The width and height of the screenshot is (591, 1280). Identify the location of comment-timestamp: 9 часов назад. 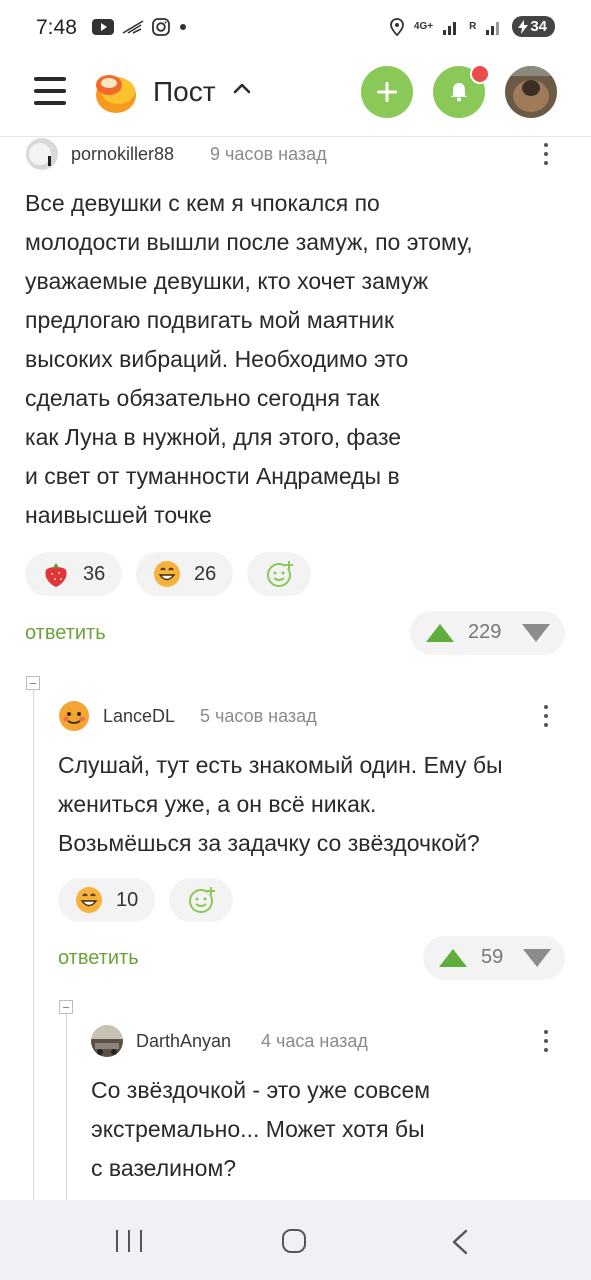
(268, 154).